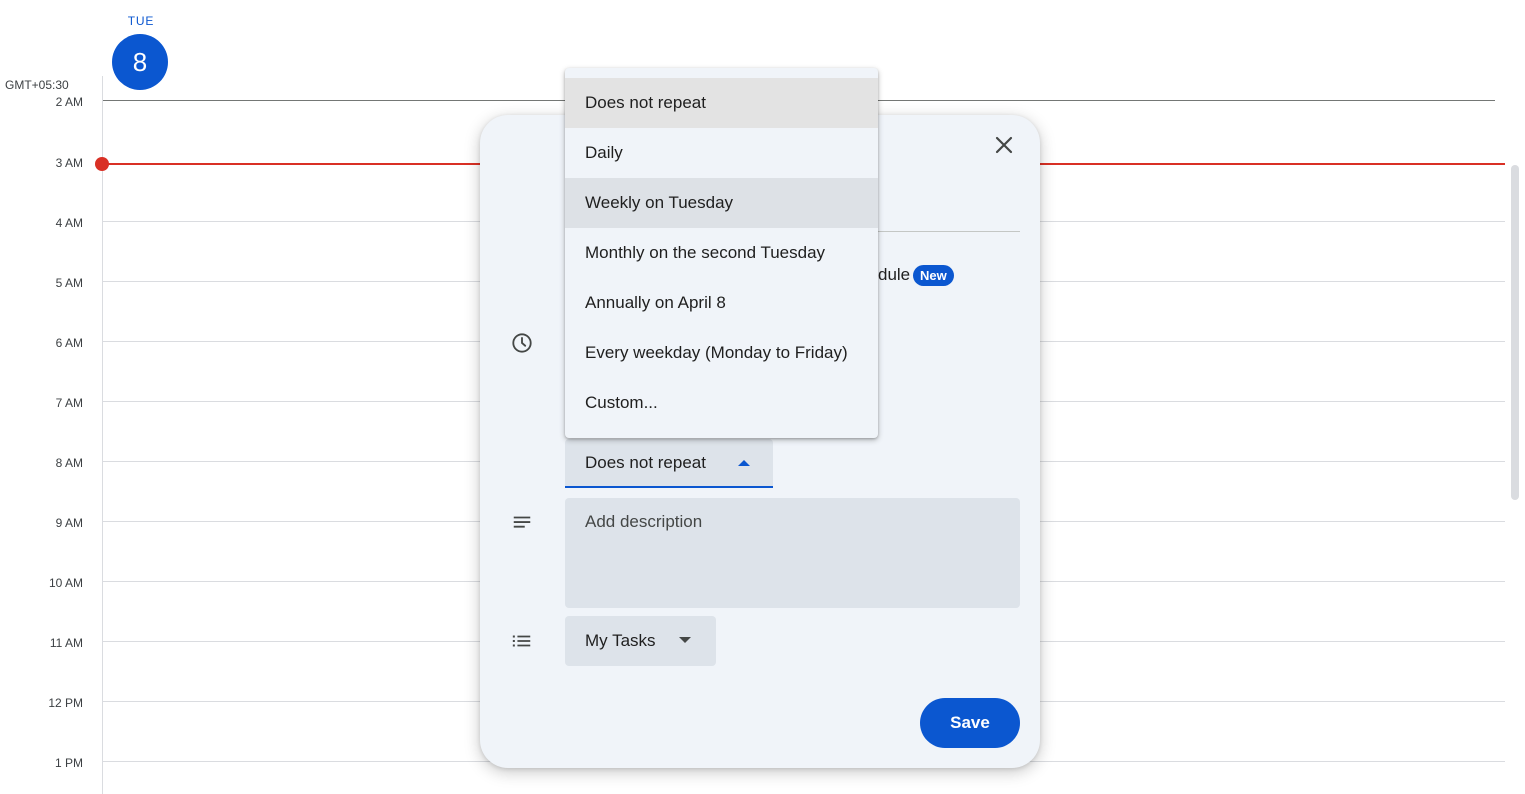 The width and height of the screenshot is (1525, 794). I want to click on repeat-option-daily: Daily, so click(721, 153).